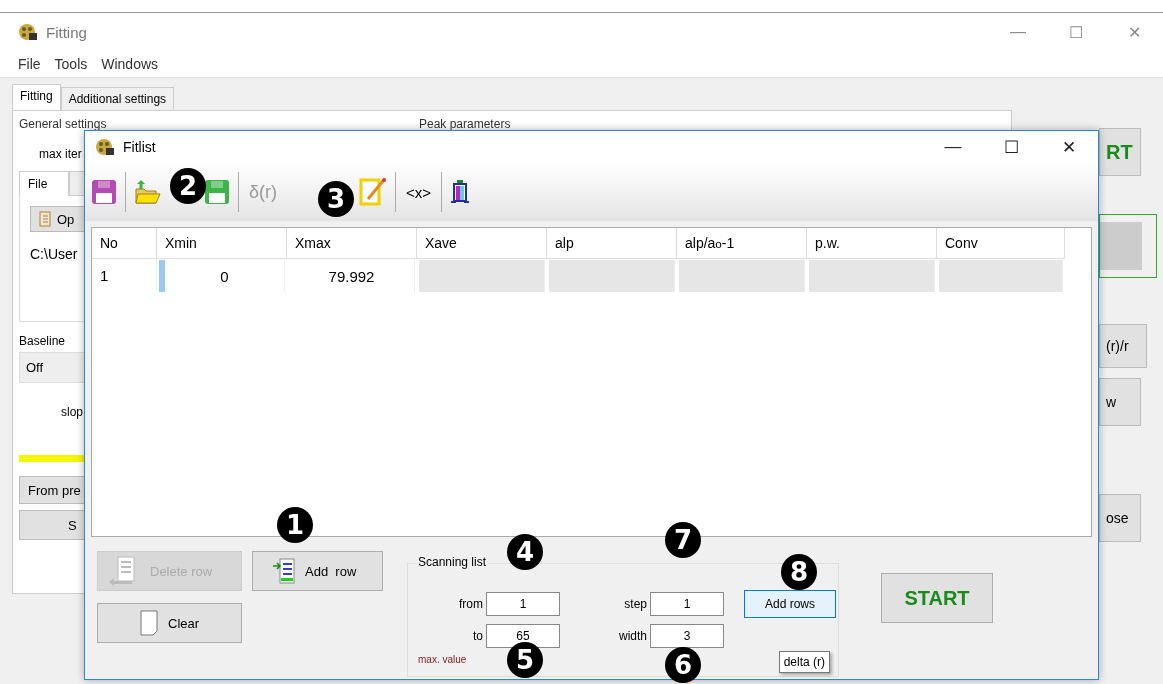 The height and width of the screenshot is (684, 1163). I want to click on column-header: p.w., so click(872, 243).